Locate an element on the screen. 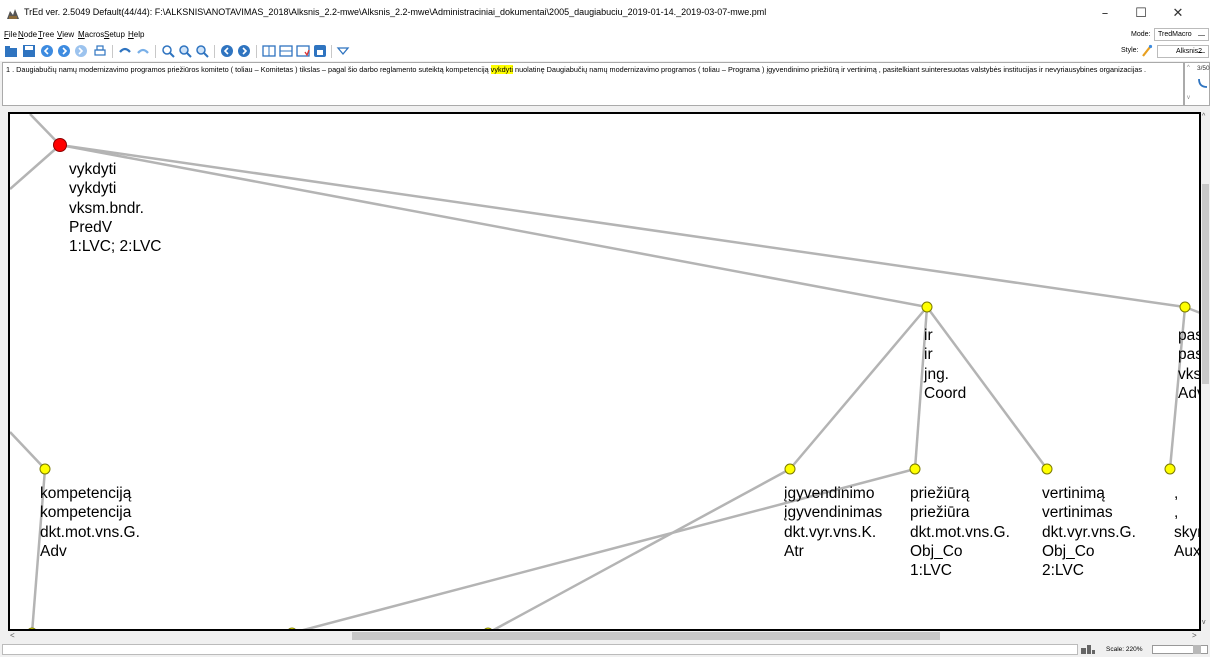 This screenshot has width=1210, height=657. node-lemma: kompetencija is located at coordinates (86, 513).